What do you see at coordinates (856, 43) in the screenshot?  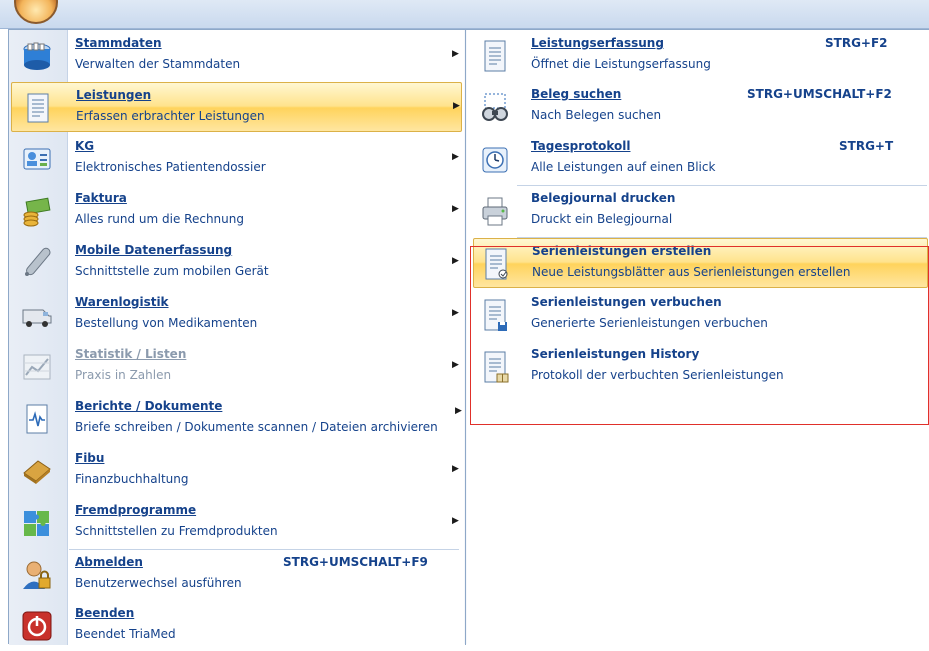 I see `submenu-item-shortcut: STRG+F2` at bounding box center [856, 43].